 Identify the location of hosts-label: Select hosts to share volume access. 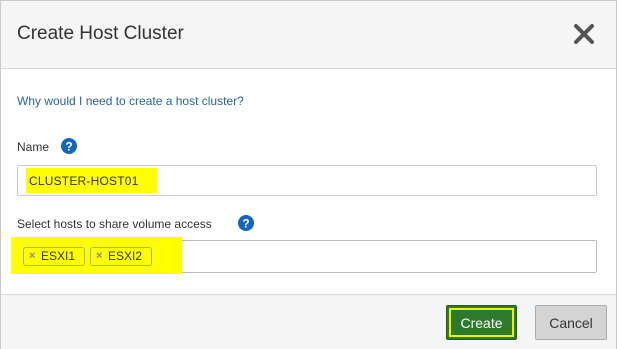
(114, 224).